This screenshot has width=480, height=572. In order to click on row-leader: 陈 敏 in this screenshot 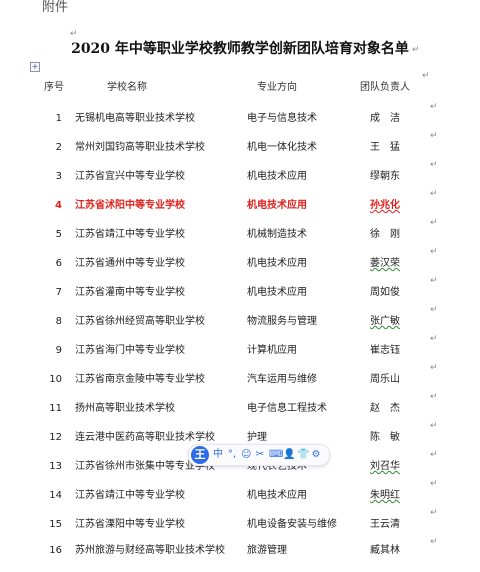, I will do `click(385, 437)`.